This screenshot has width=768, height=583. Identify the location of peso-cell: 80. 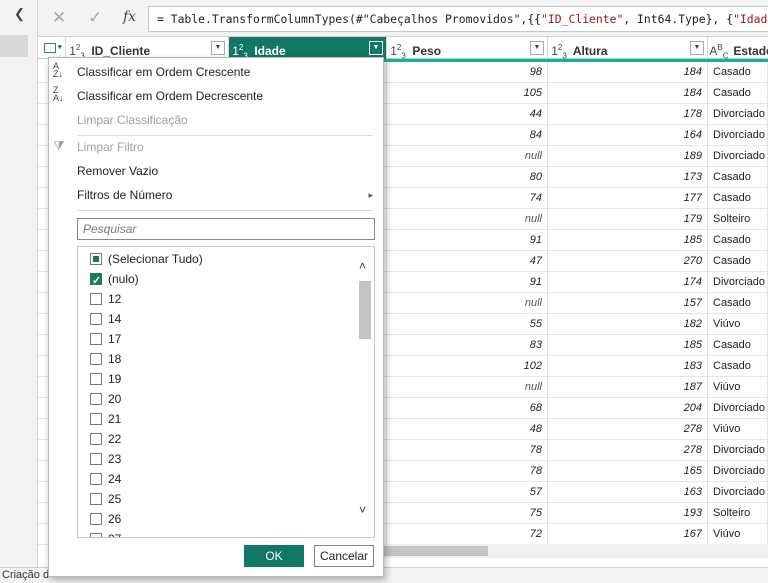
(467, 177).